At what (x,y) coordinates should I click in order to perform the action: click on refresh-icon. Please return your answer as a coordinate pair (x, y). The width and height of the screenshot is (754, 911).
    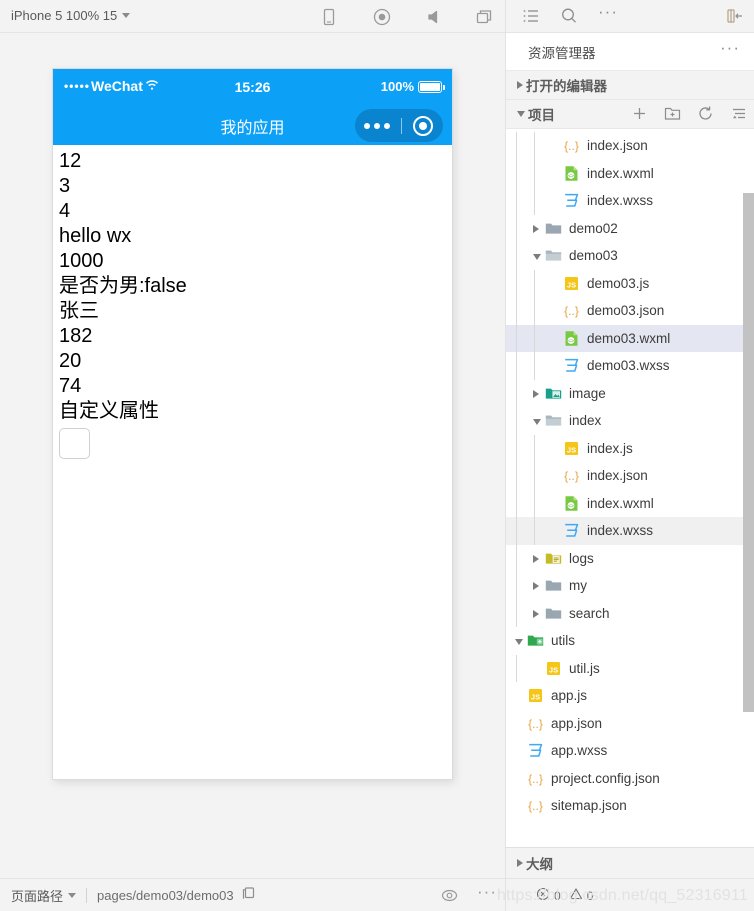
    Looking at the image, I should click on (705, 115).